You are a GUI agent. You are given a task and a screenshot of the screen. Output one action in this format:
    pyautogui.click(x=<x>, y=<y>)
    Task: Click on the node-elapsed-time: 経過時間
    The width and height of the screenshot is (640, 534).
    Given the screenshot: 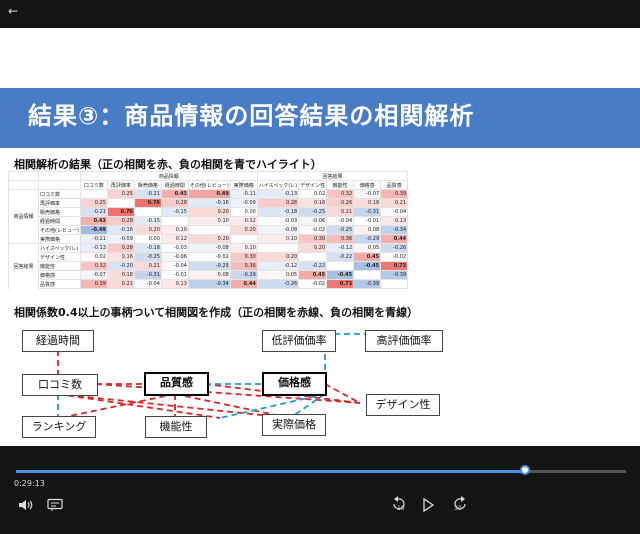 What is the action you would take?
    pyautogui.click(x=58, y=341)
    